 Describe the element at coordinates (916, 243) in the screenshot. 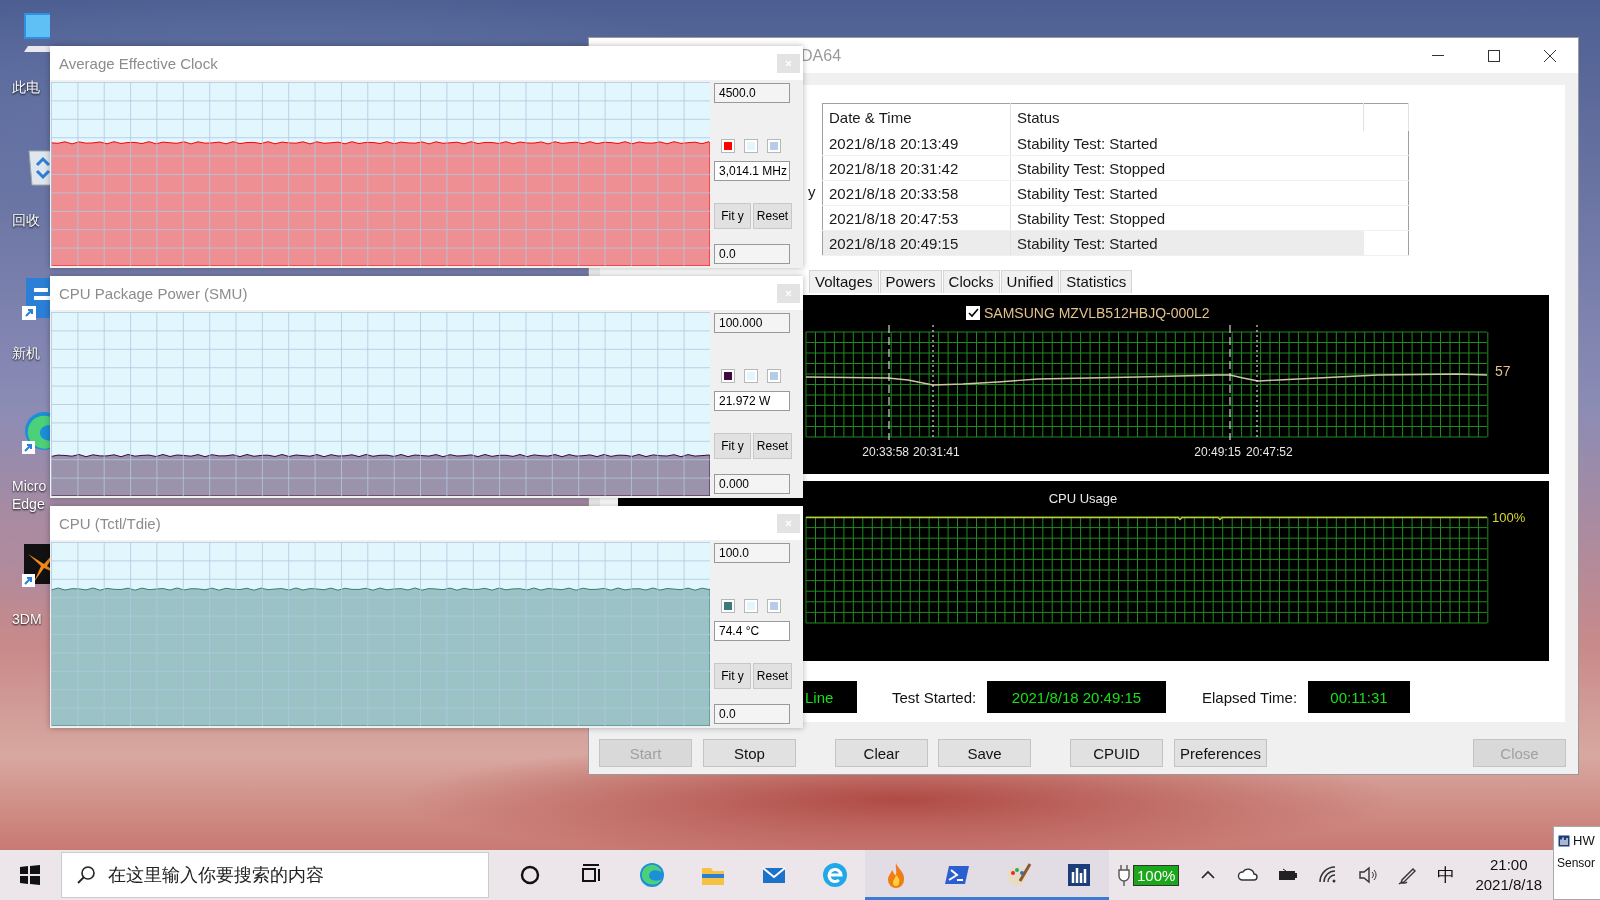

I see `table-cell: 2021/8/18 20:49:15` at that location.